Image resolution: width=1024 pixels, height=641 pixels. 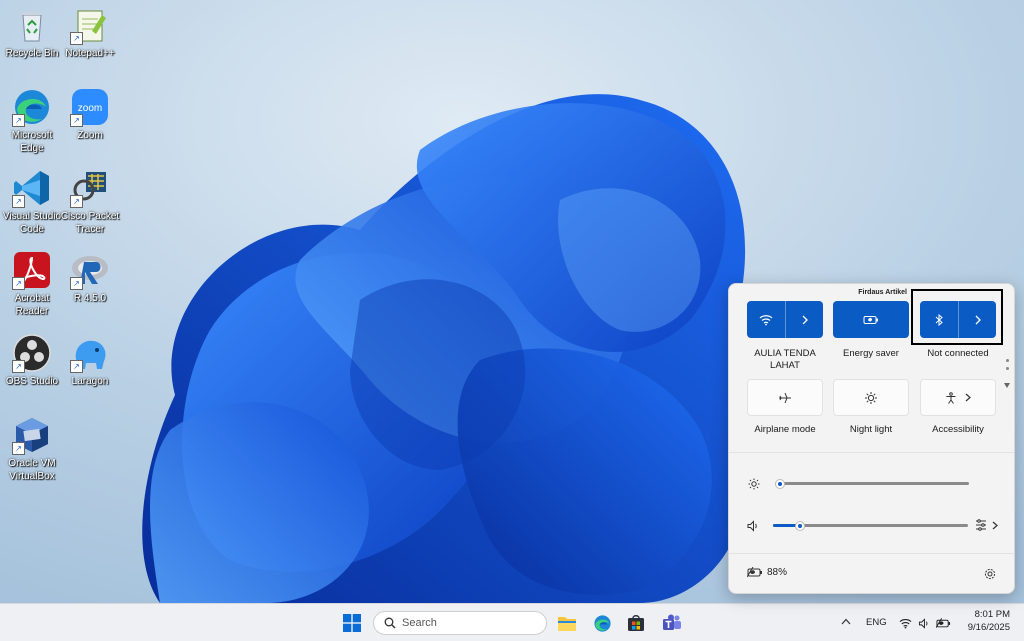 I want to click on accessibility-icon, so click(x=951, y=397).